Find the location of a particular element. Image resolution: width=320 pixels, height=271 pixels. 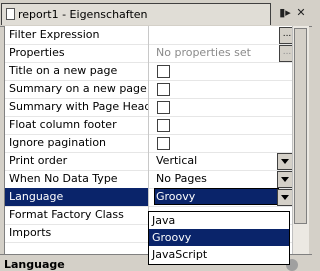

property-name: Summary on a new page is located at coordinates (77, 89).